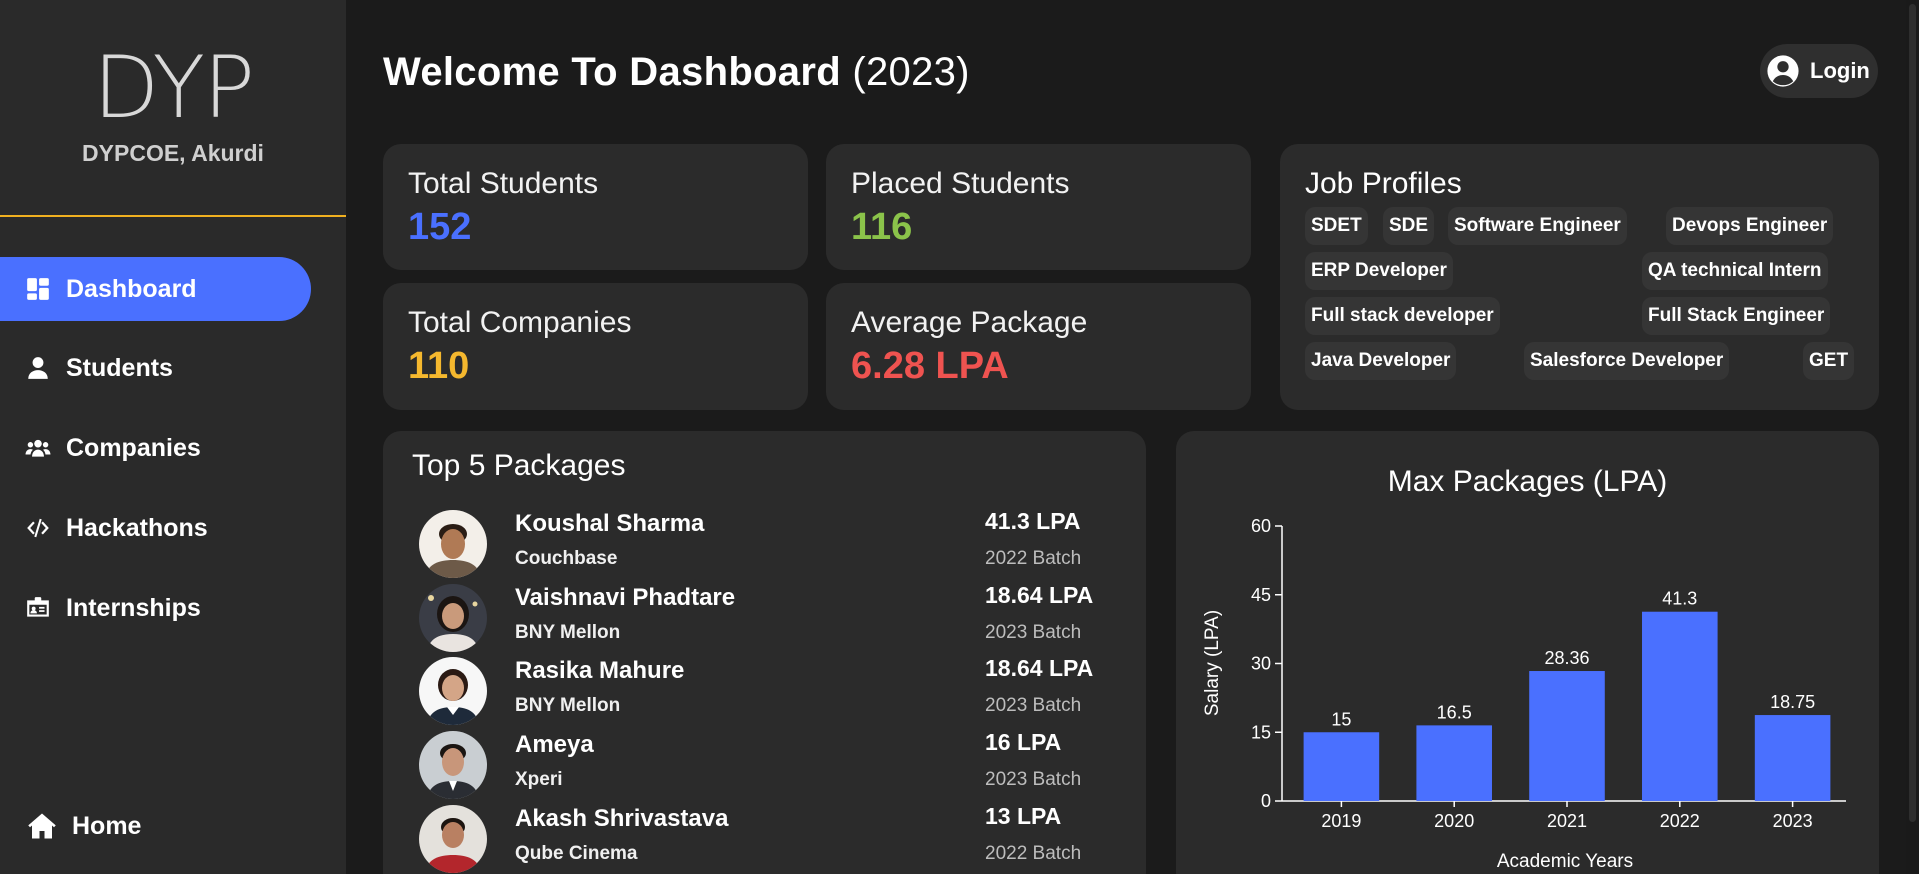 The width and height of the screenshot is (1919, 874). What do you see at coordinates (960, 183) in the screenshot?
I see `stat-label: Placed Students` at bounding box center [960, 183].